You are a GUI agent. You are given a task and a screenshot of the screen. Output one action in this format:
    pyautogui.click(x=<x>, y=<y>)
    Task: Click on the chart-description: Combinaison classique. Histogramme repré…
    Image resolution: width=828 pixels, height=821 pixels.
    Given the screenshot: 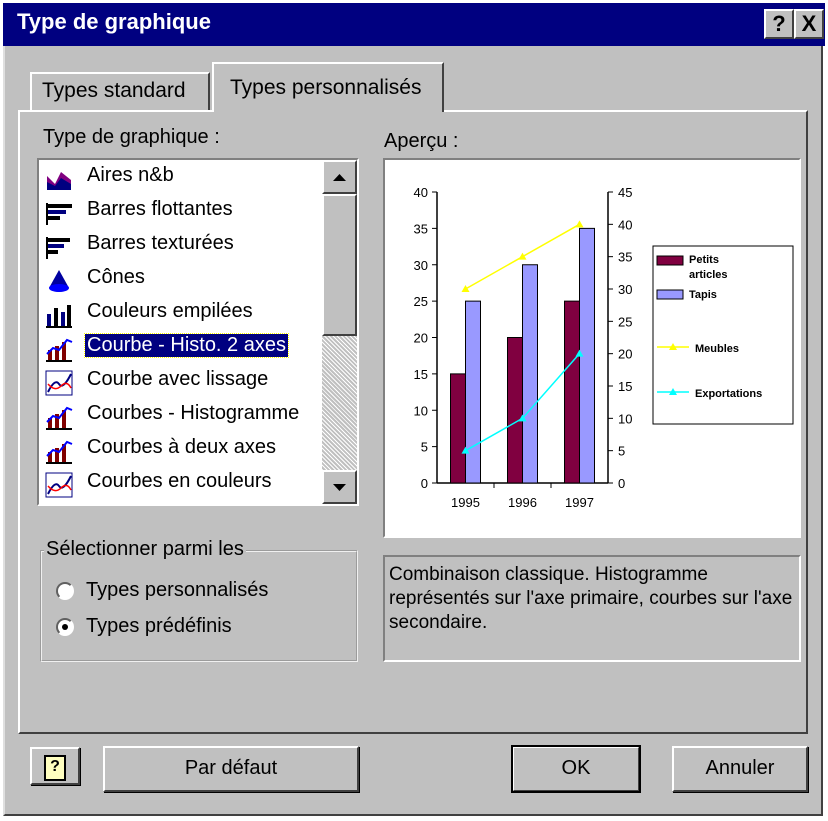 What is the action you would take?
    pyautogui.click(x=592, y=608)
    